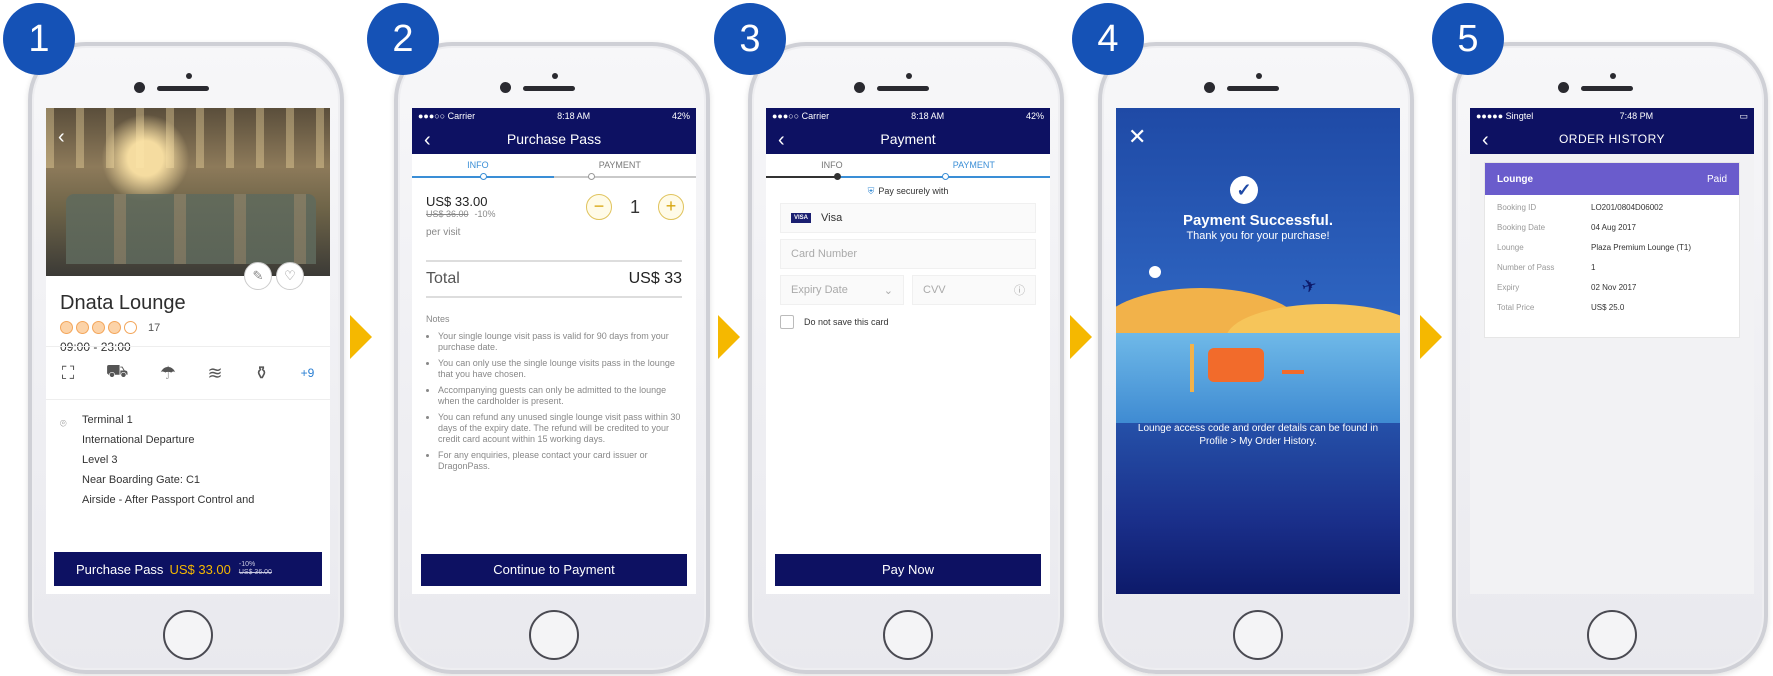  Describe the element at coordinates (671, 207) in the screenshot. I see `plus-icon: +` at that location.